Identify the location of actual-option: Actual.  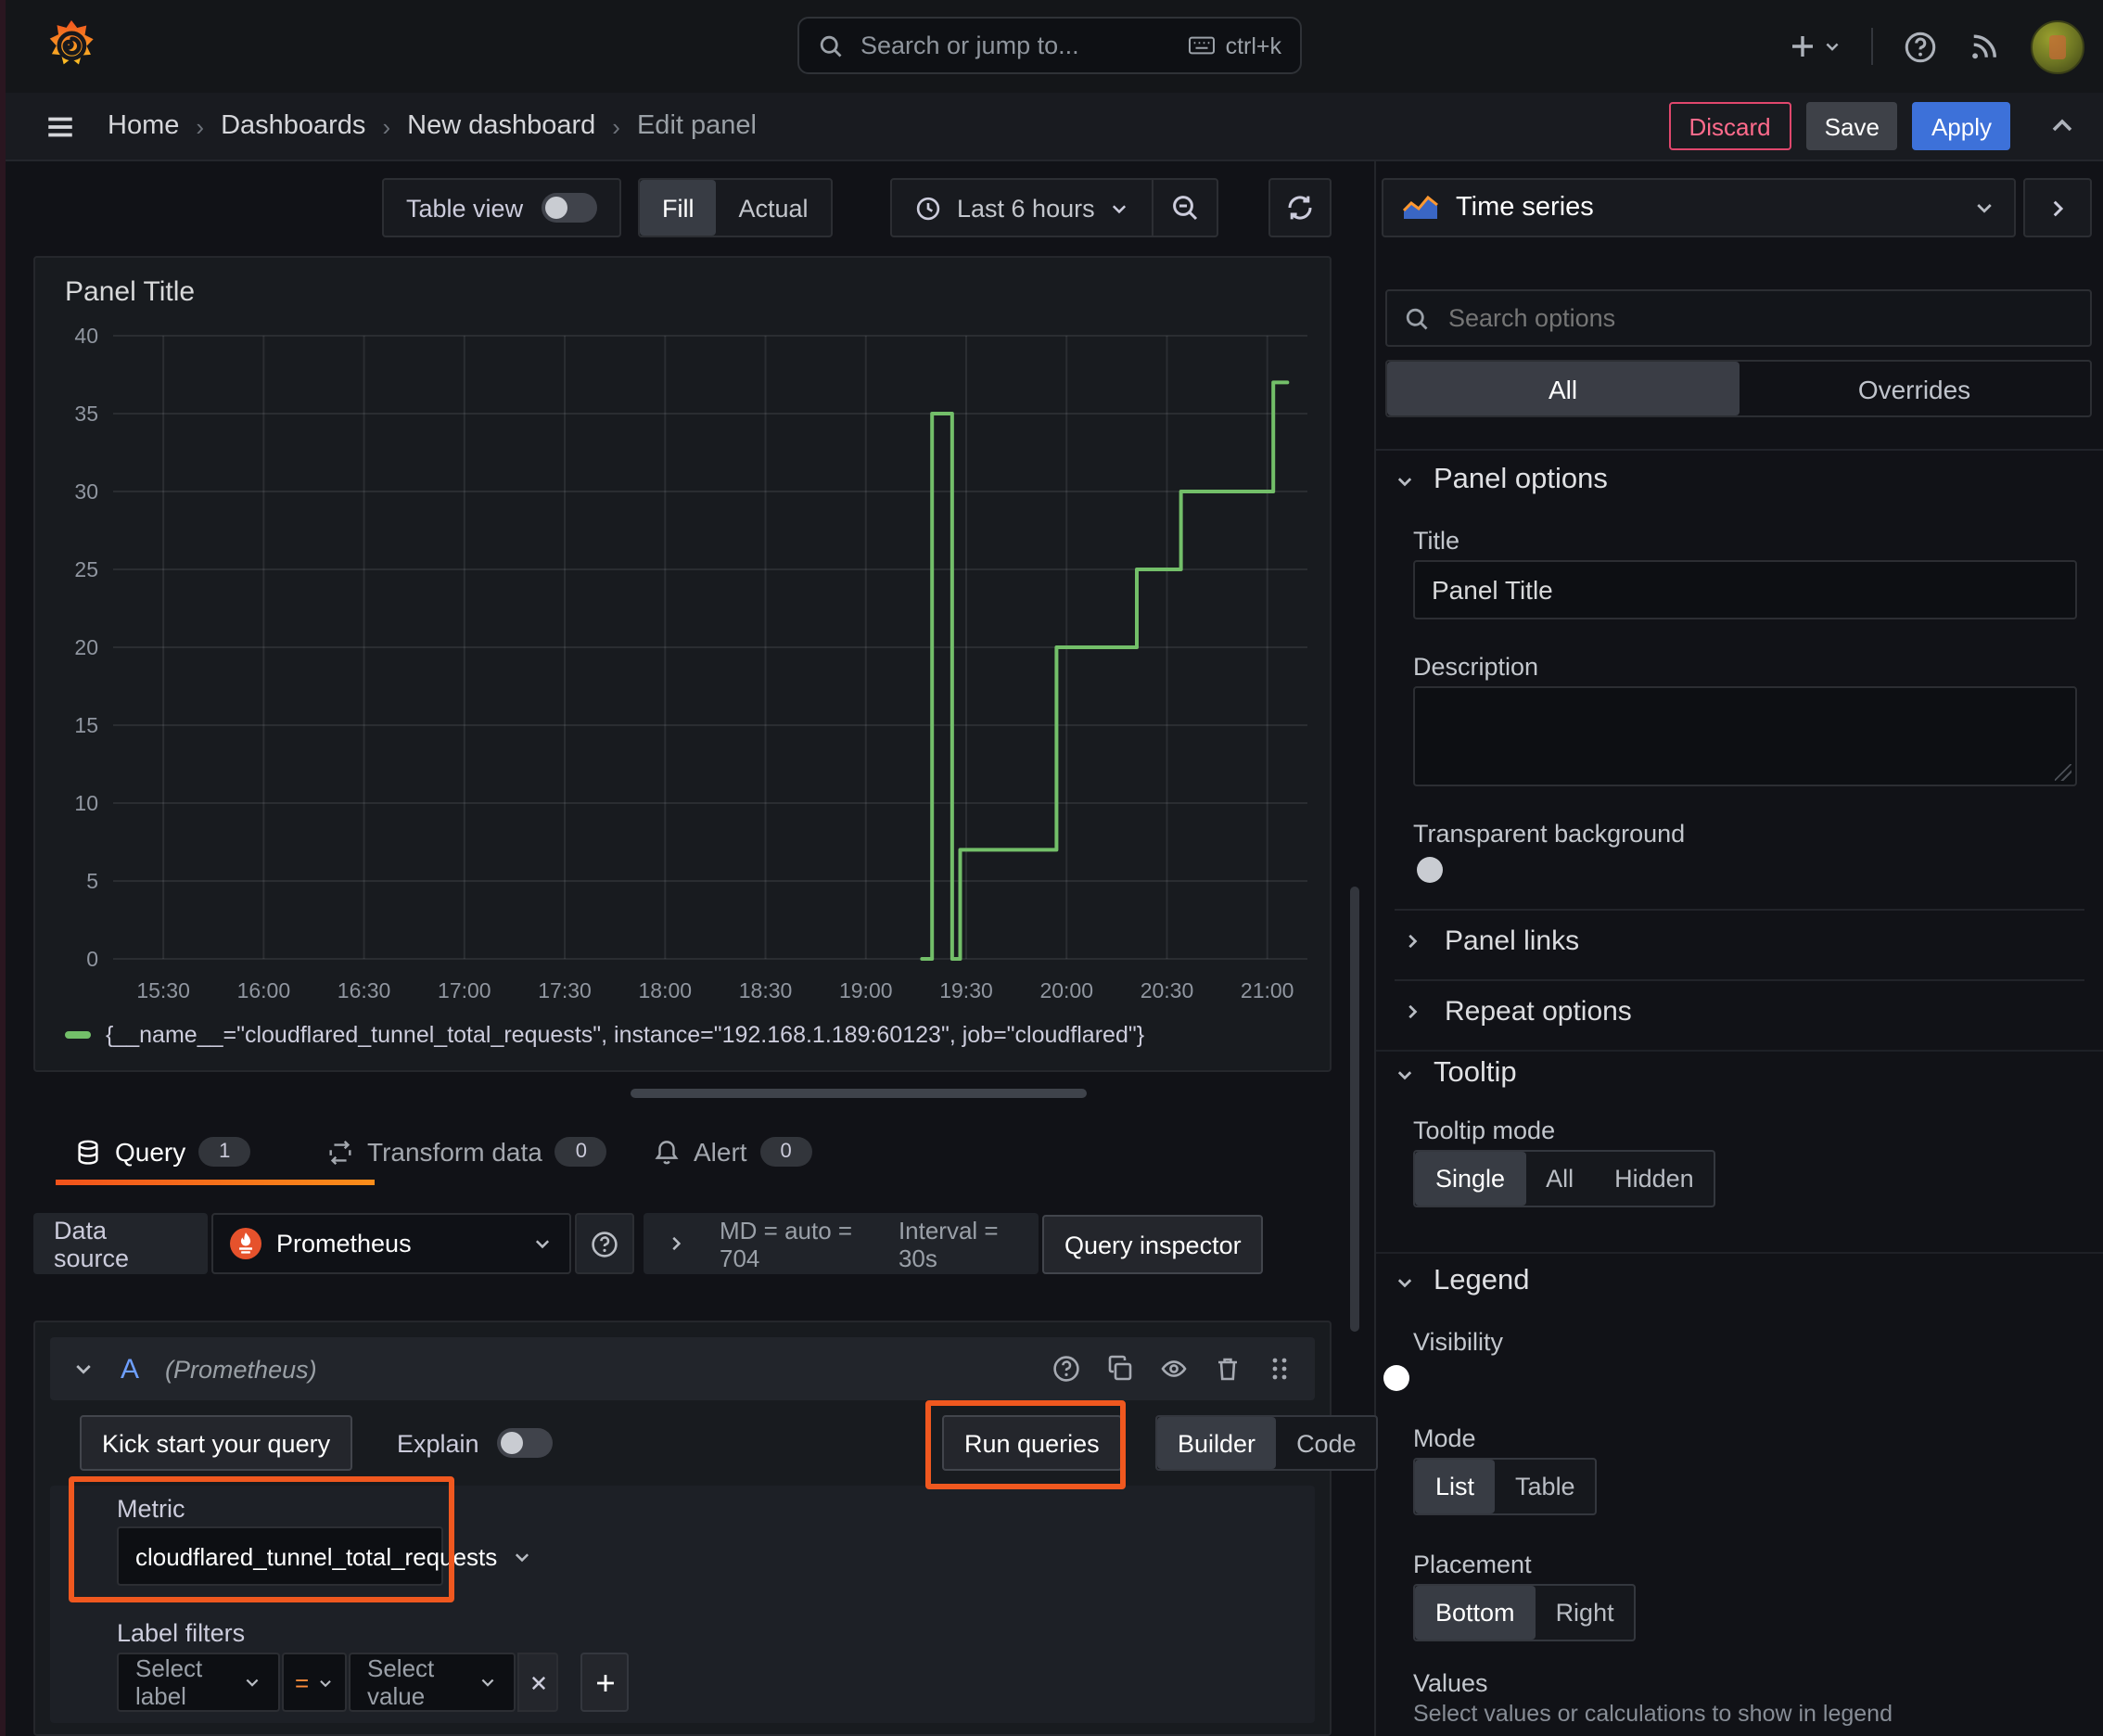
(774, 208).